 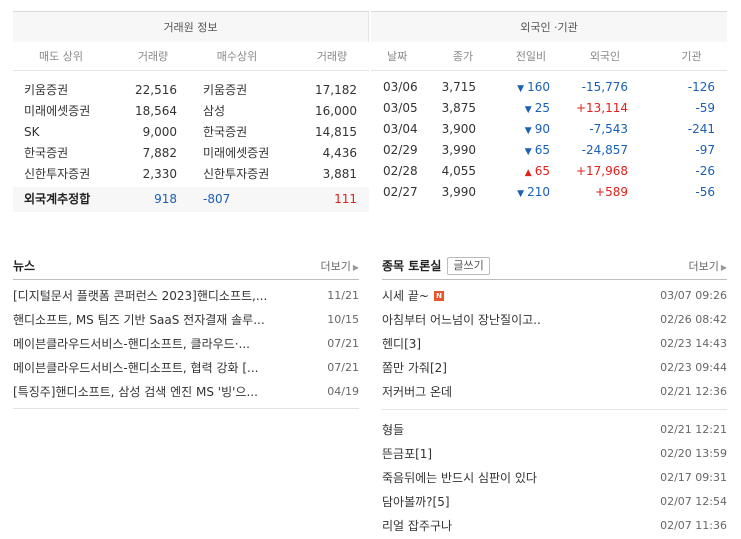 What do you see at coordinates (554, 430) in the screenshot?
I see `discussion-item: 형들 02/21 12:21` at bounding box center [554, 430].